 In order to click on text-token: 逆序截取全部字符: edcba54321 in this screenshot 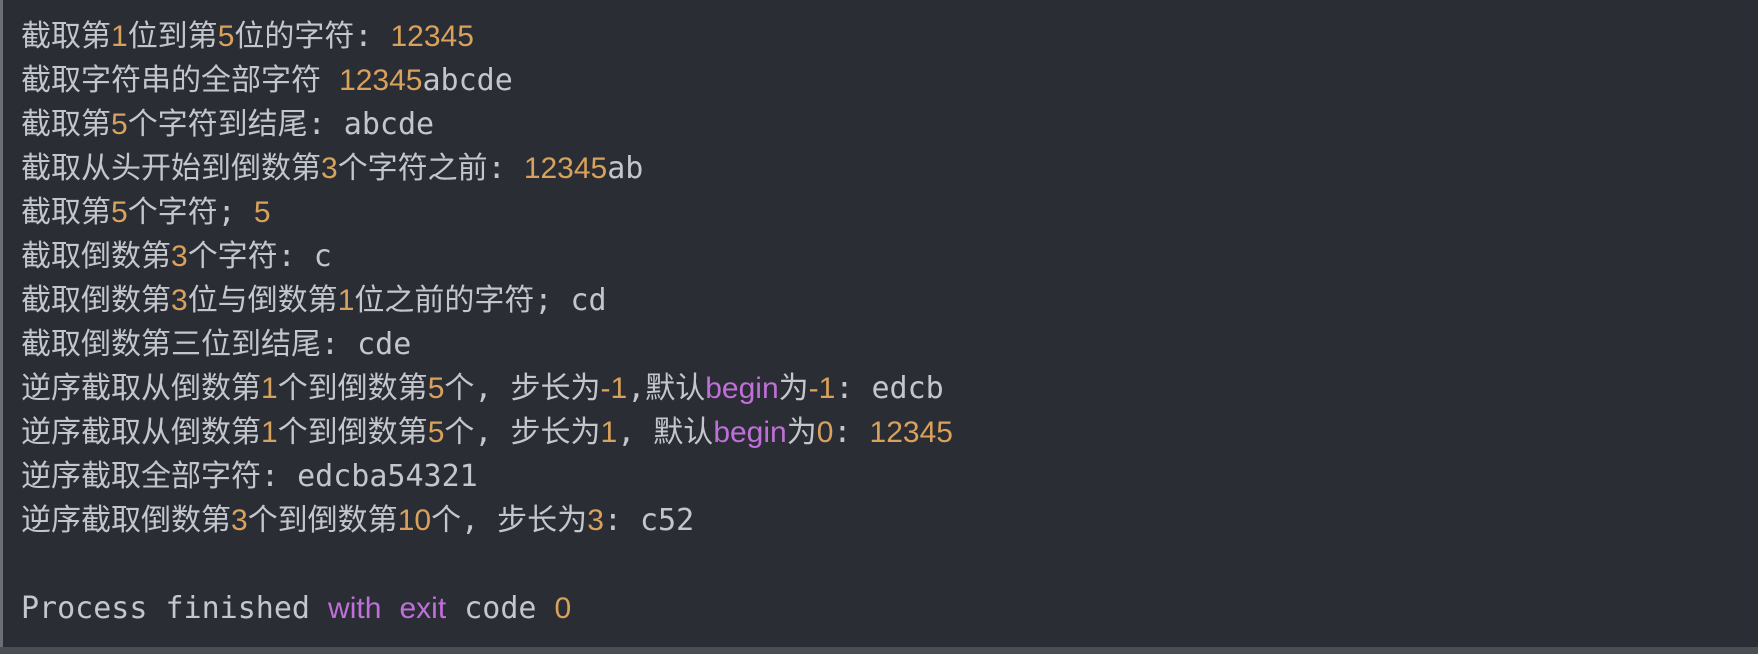, I will do `click(249, 476)`.